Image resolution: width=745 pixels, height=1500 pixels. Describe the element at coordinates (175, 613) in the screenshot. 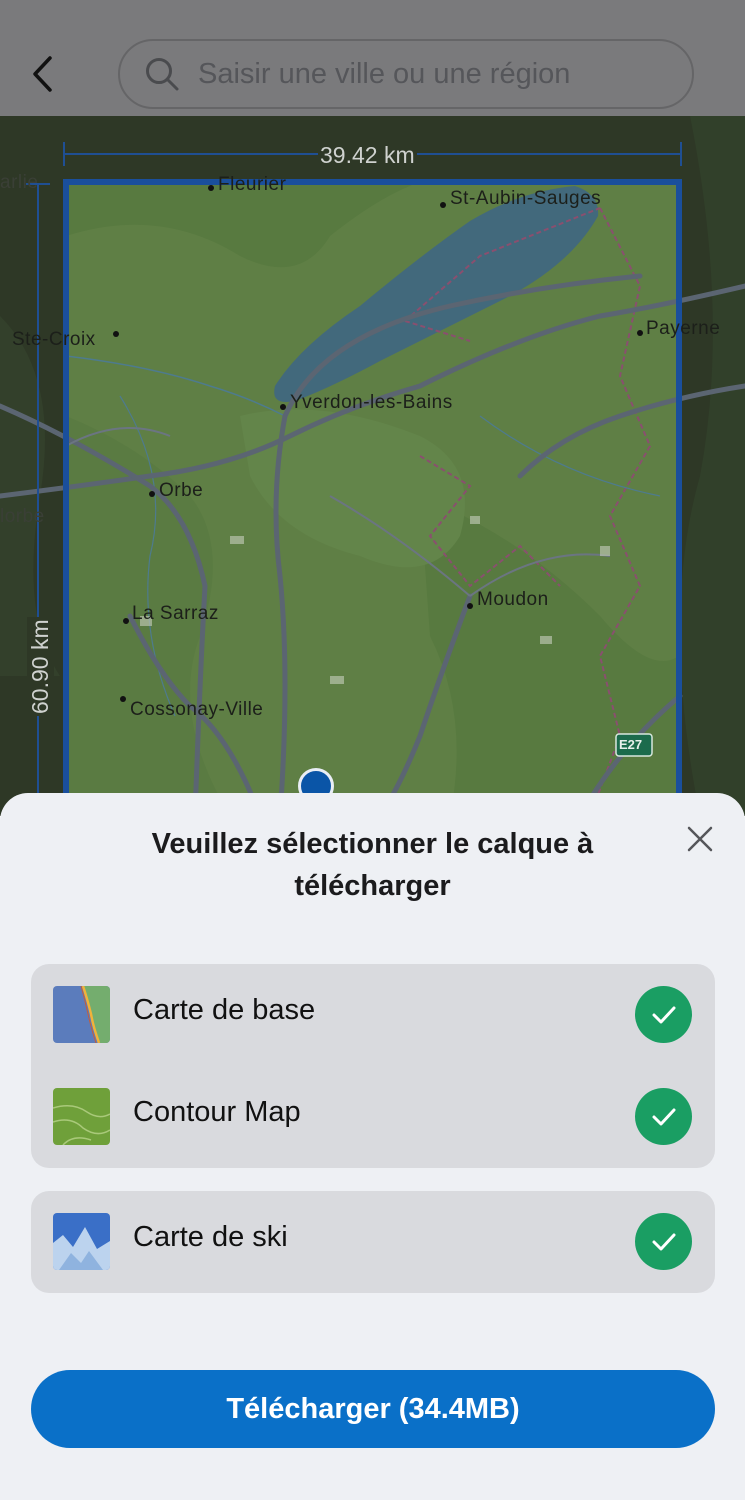

I see `place-label: La Sarraz` at that location.